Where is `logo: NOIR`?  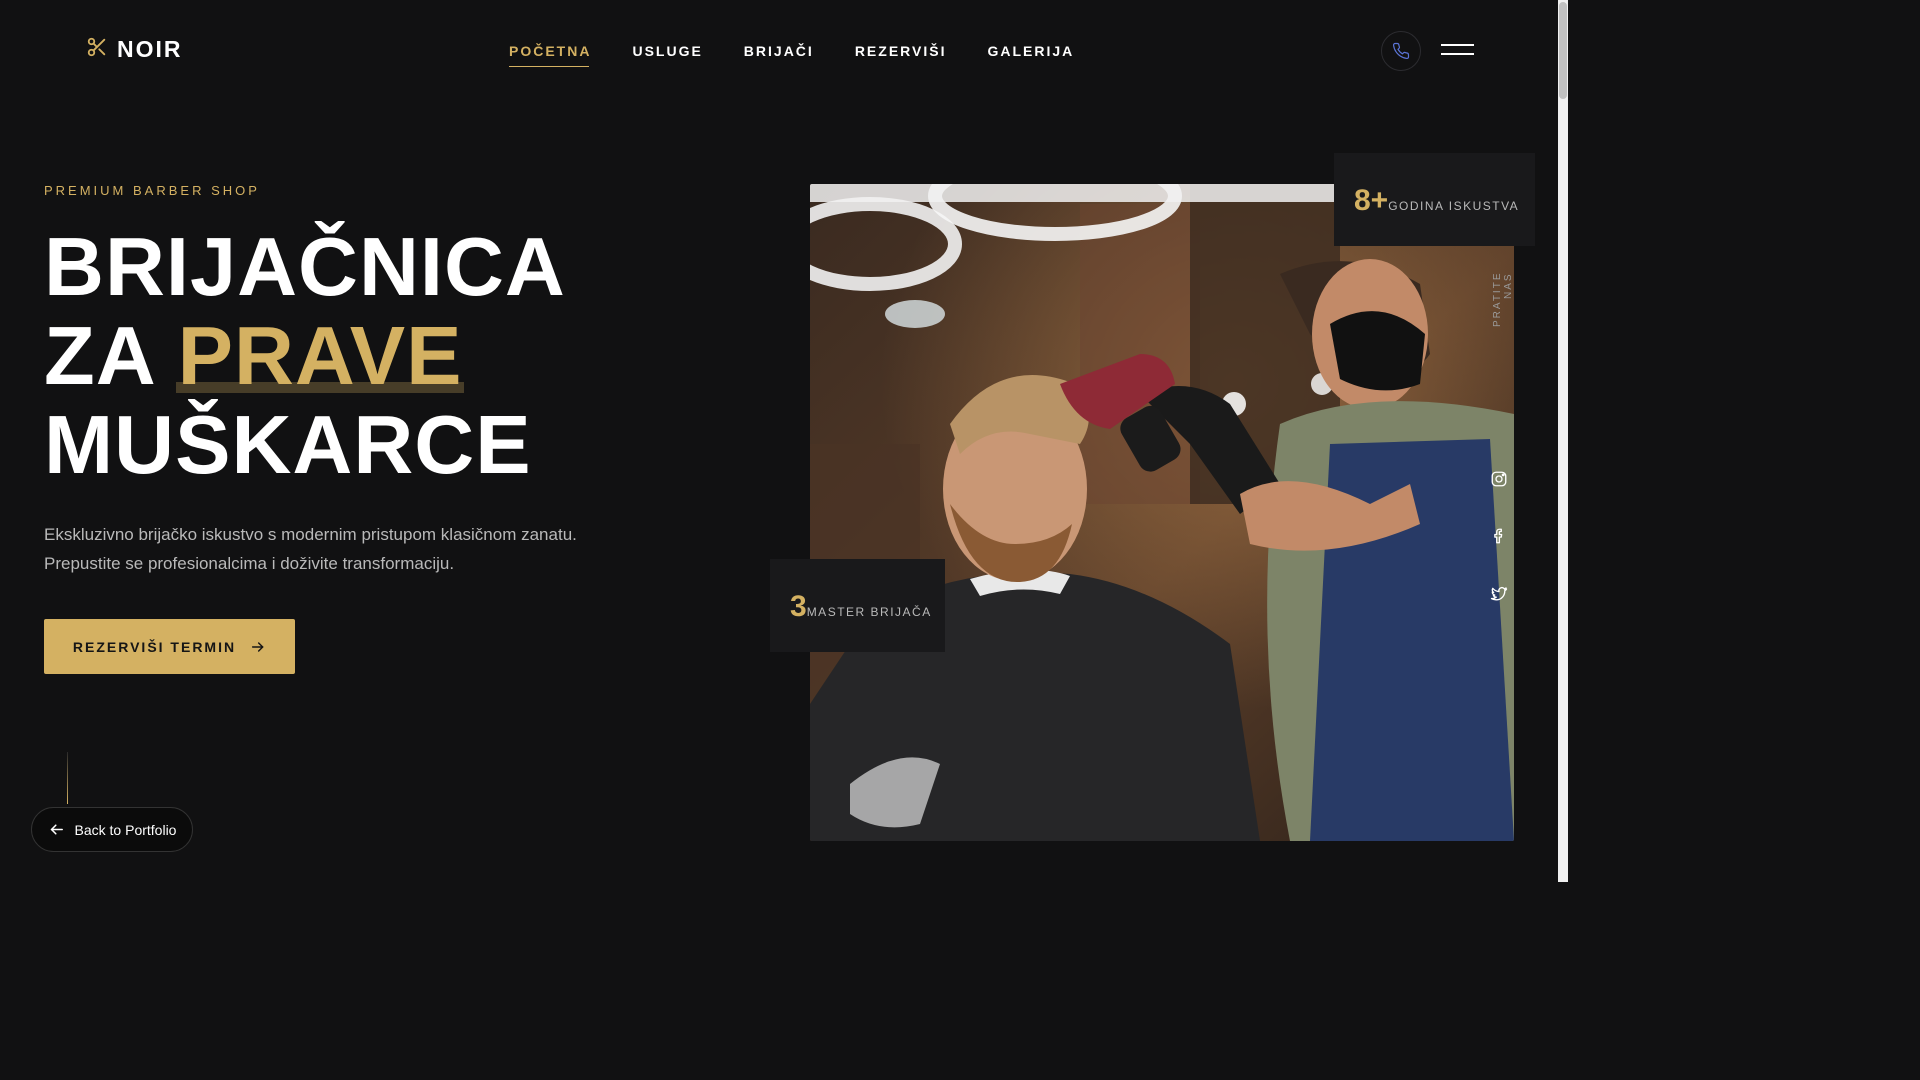
logo: NOIR is located at coordinates (134, 49).